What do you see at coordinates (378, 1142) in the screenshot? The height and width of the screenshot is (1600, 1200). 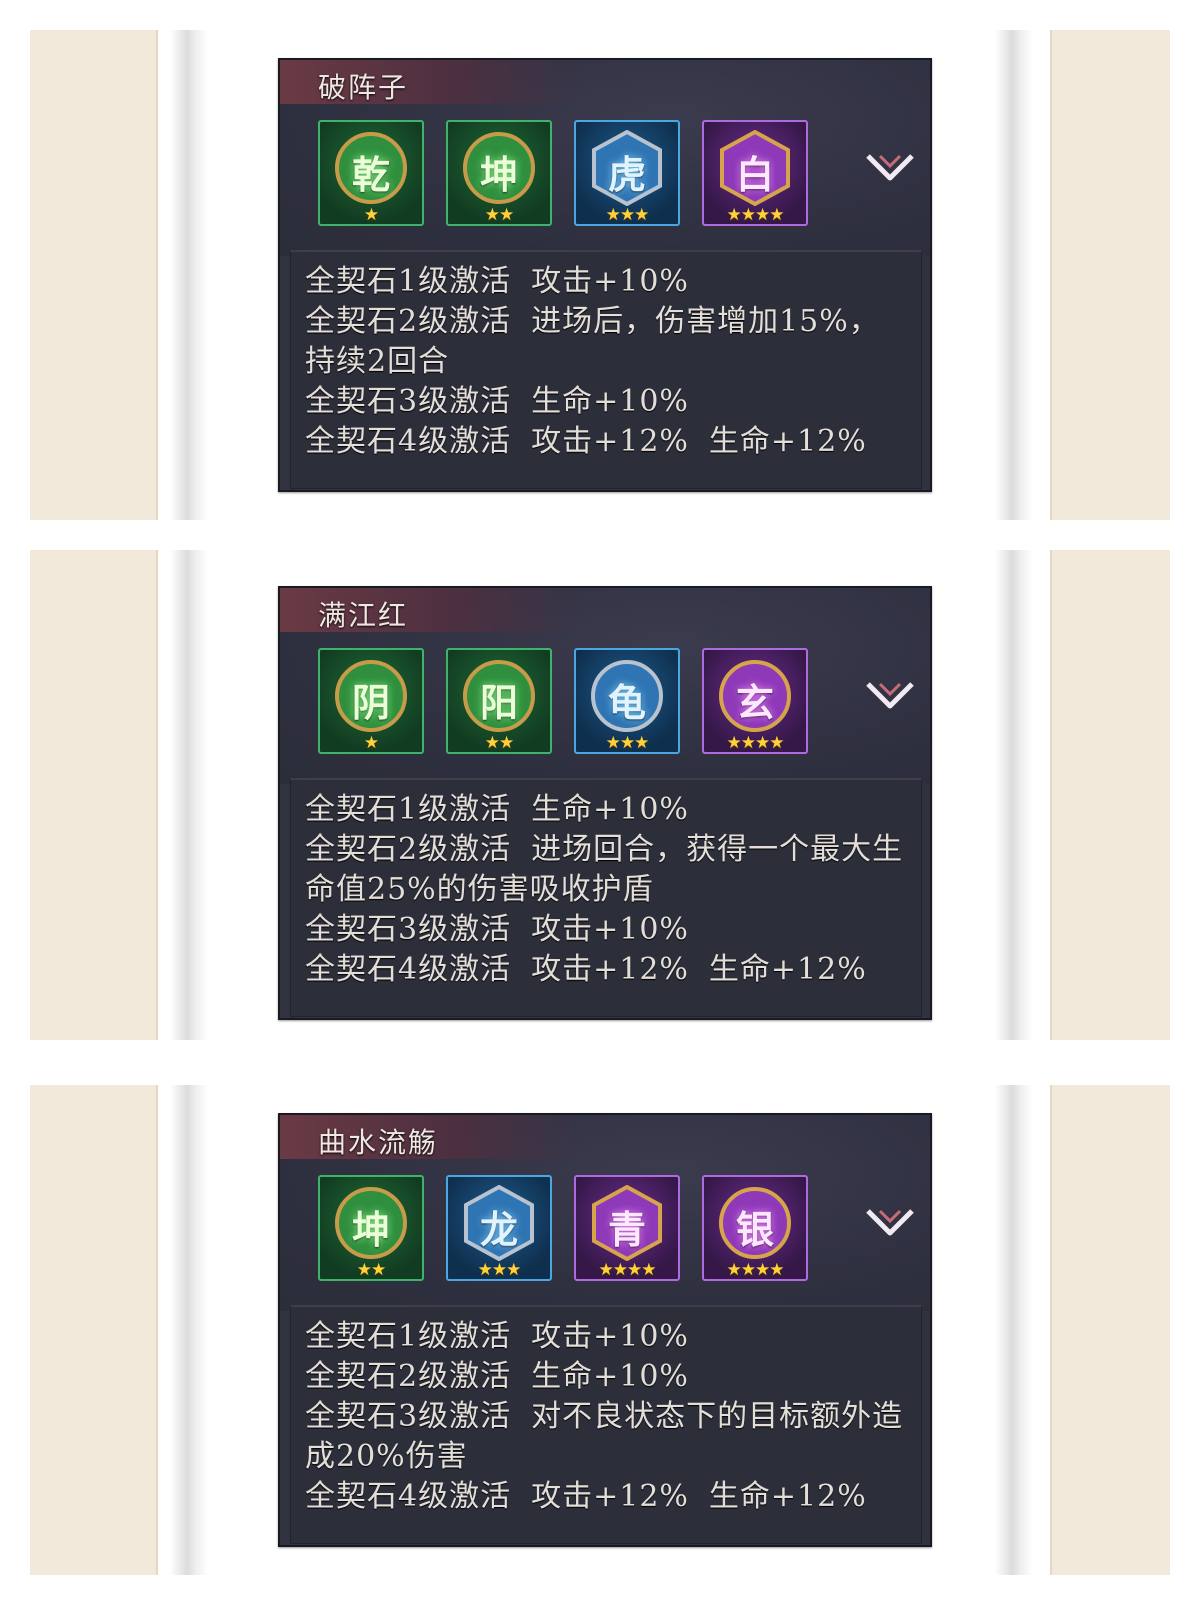 I see `set-title: 曲水流觞` at bounding box center [378, 1142].